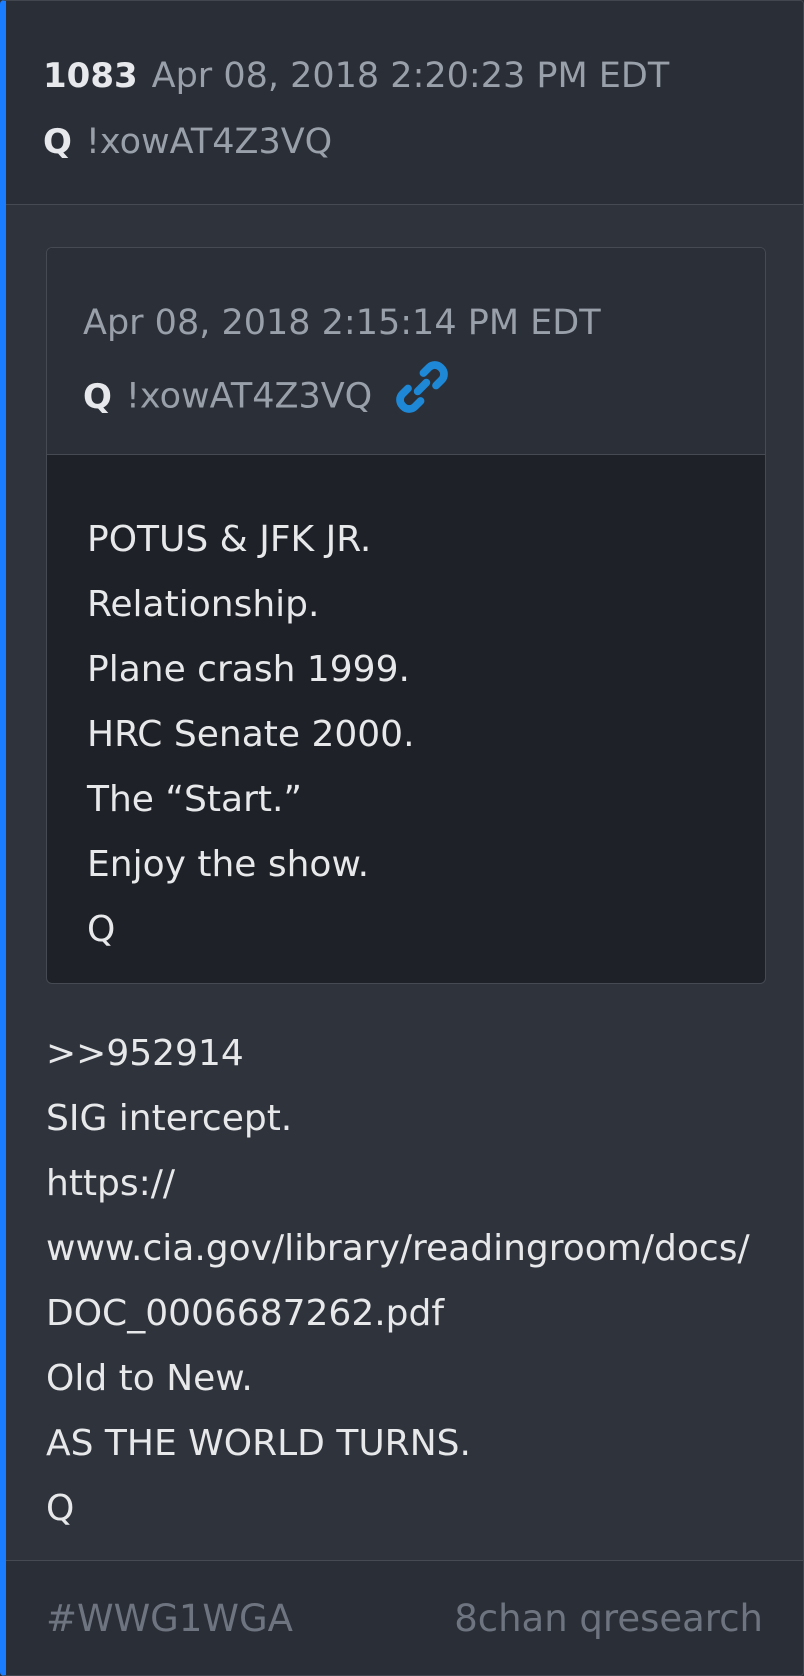 The height and width of the screenshot is (1676, 804). Describe the element at coordinates (416, 1053) in the screenshot. I see `reply-link: >>952914` at that location.